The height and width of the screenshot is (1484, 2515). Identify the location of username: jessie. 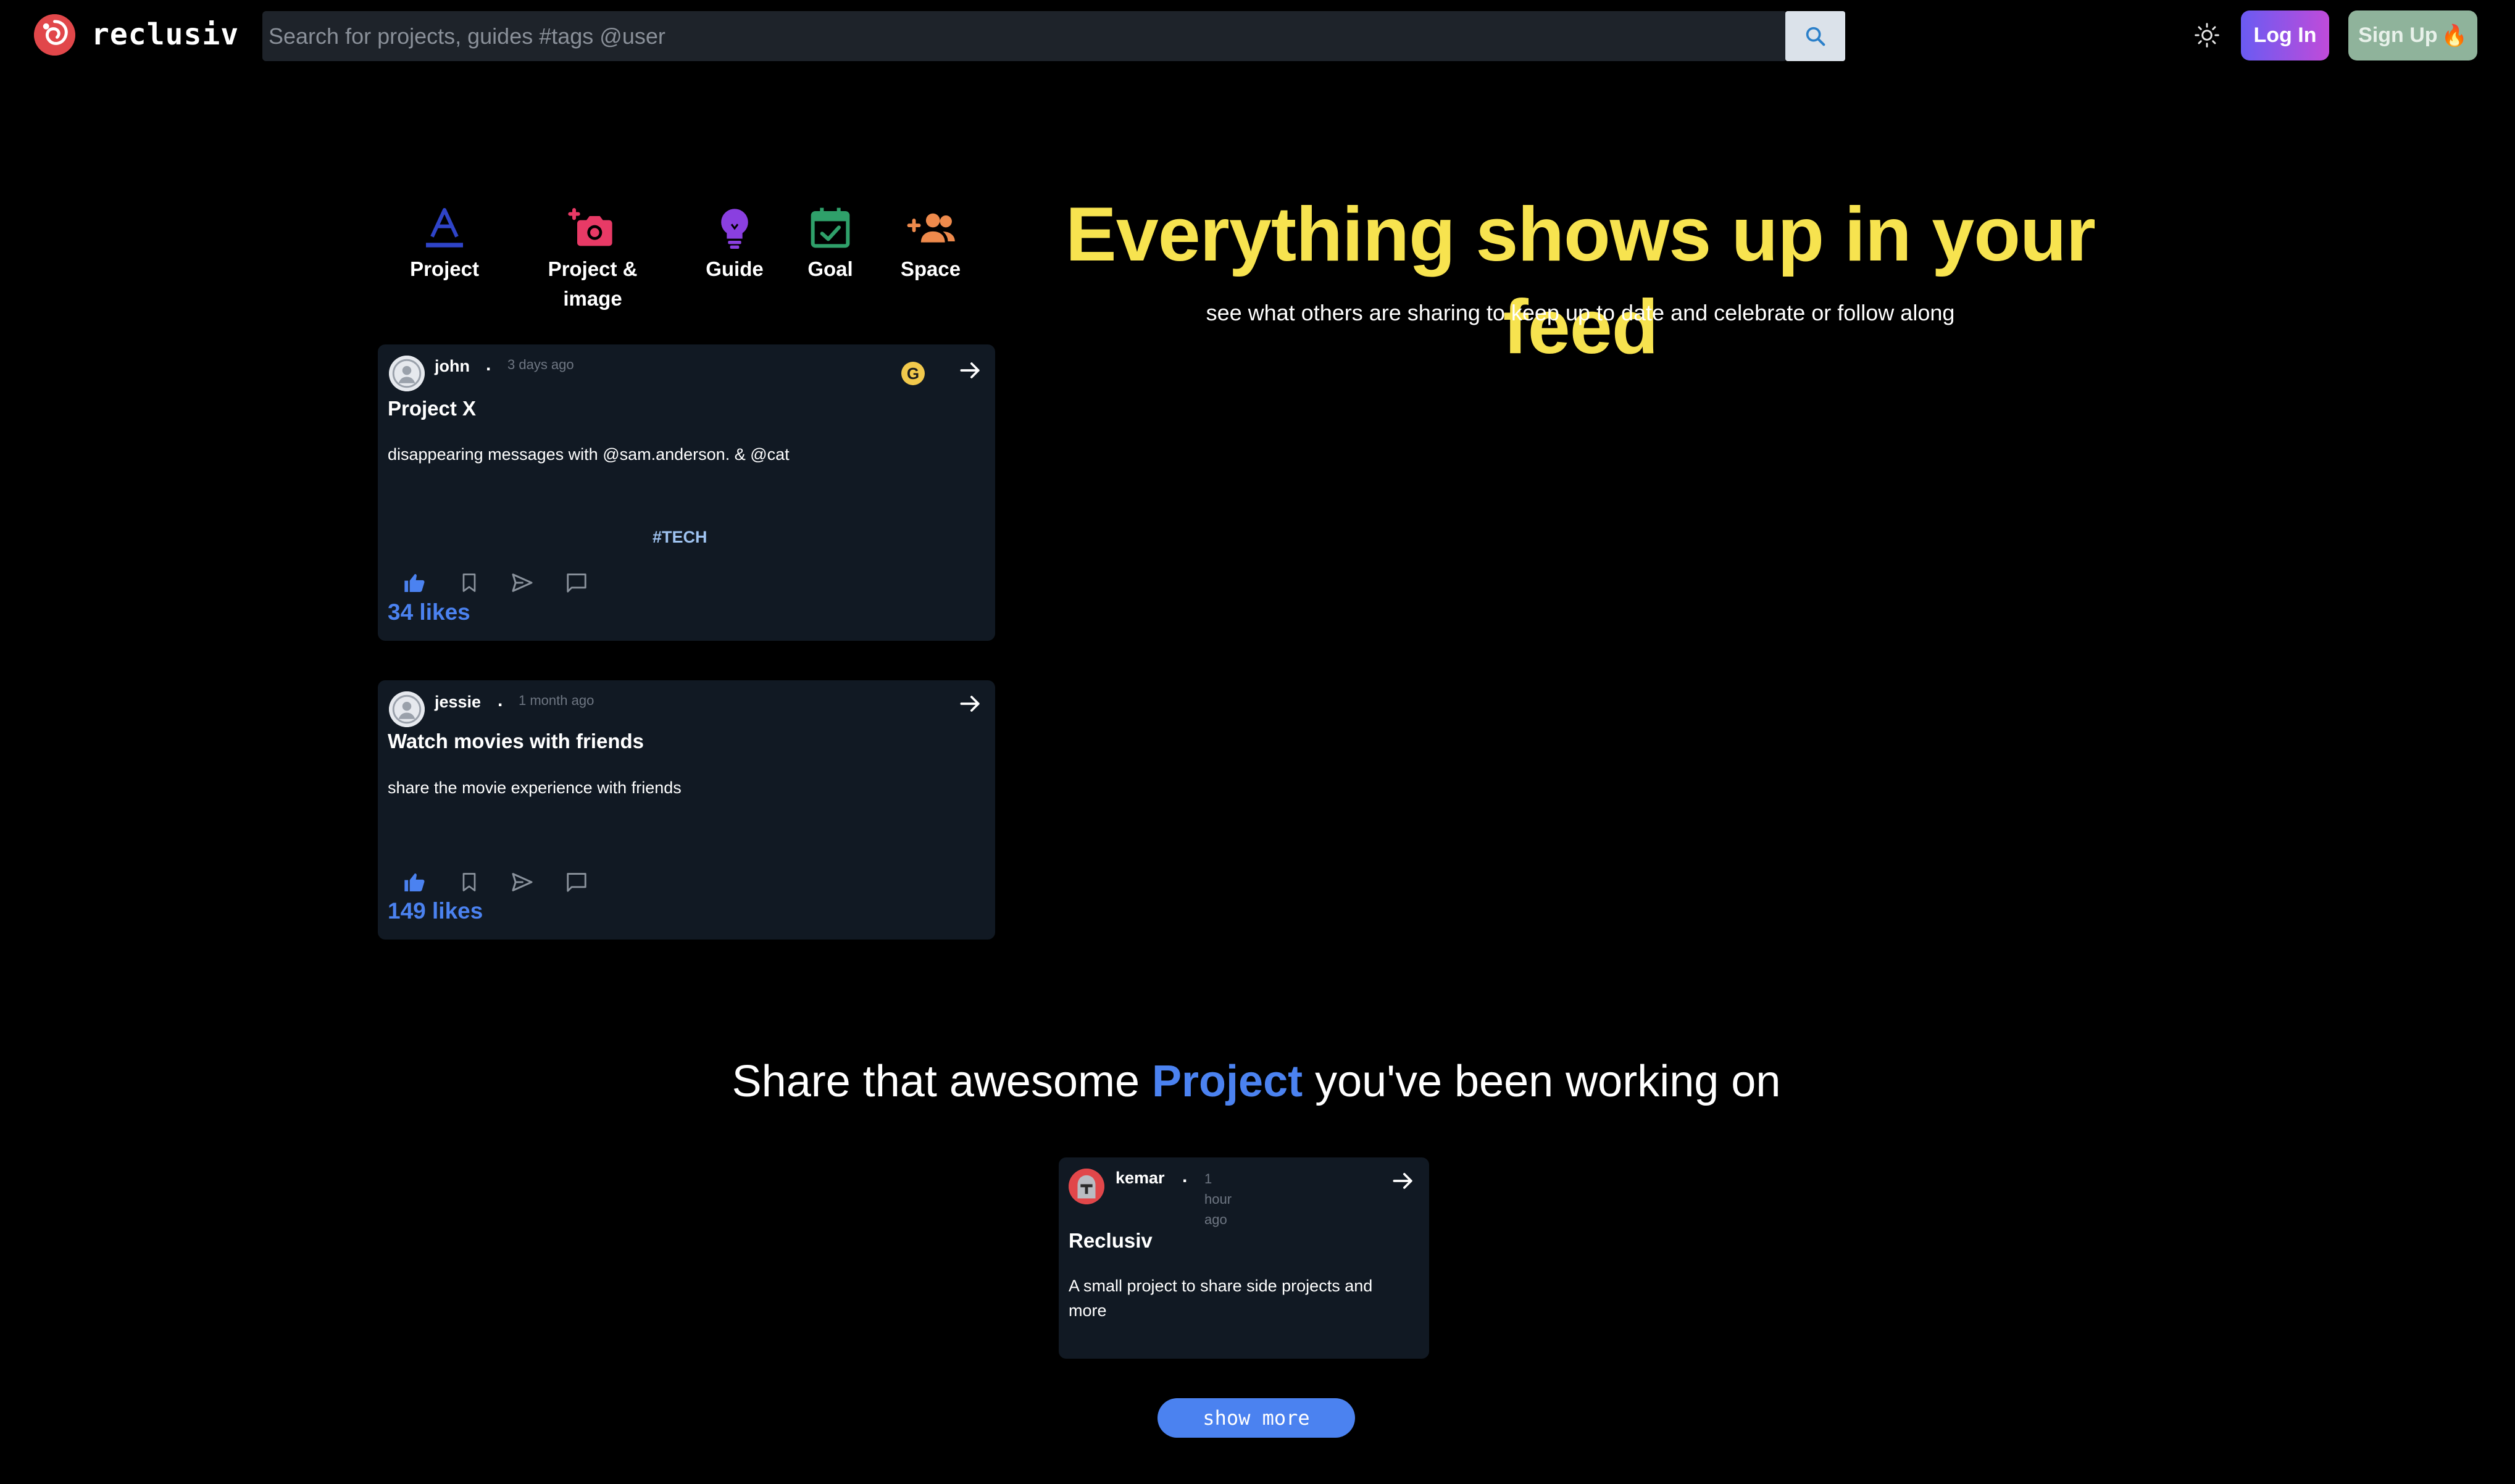
(458, 702).